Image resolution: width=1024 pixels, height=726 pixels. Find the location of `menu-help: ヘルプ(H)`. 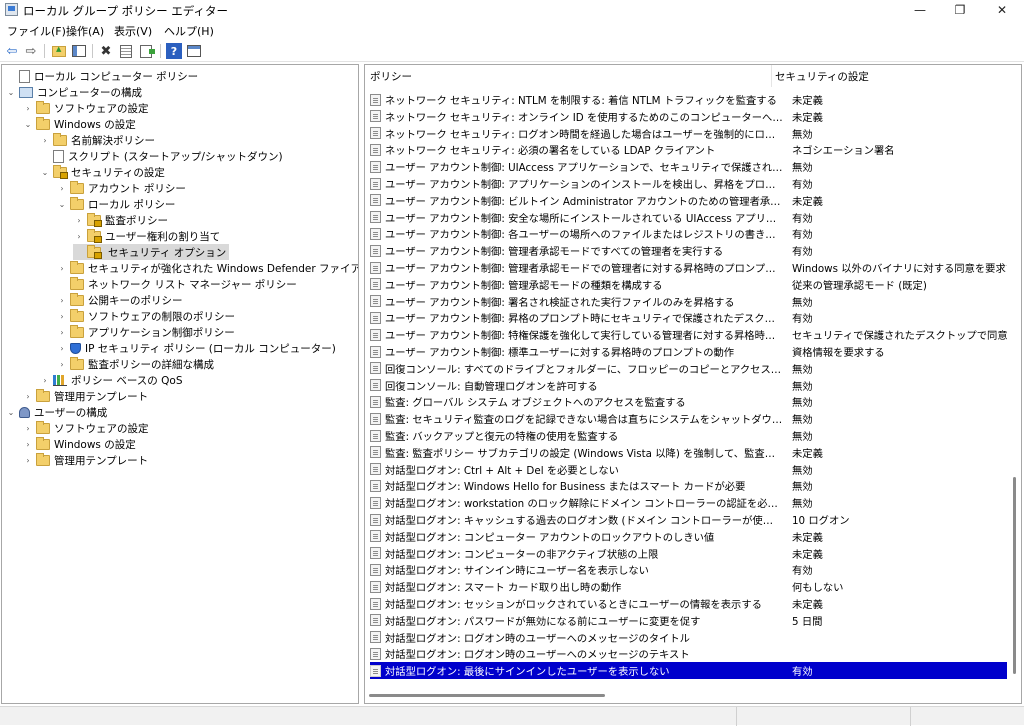

menu-help: ヘルプ(H) is located at coordinates (189, 31).